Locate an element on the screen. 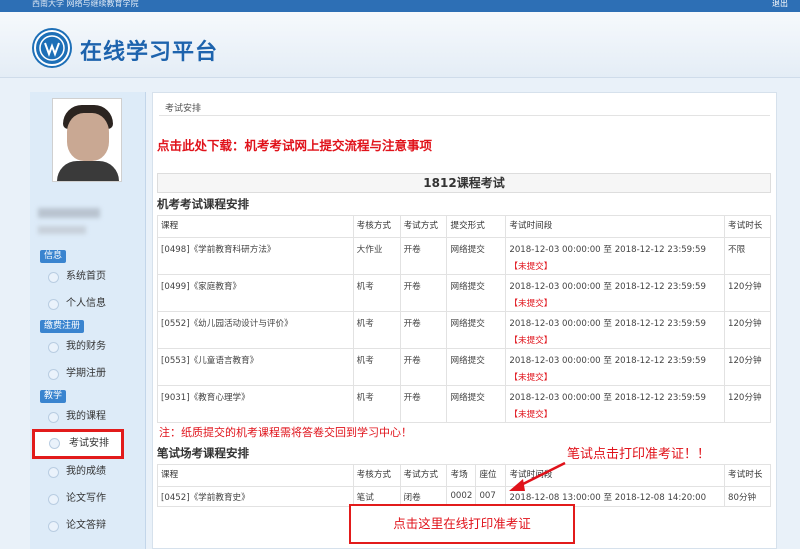 Image resolution: width=800 pixels, height=549 pixels. section-teaching: 教学 is located at coordinates (53, 396).